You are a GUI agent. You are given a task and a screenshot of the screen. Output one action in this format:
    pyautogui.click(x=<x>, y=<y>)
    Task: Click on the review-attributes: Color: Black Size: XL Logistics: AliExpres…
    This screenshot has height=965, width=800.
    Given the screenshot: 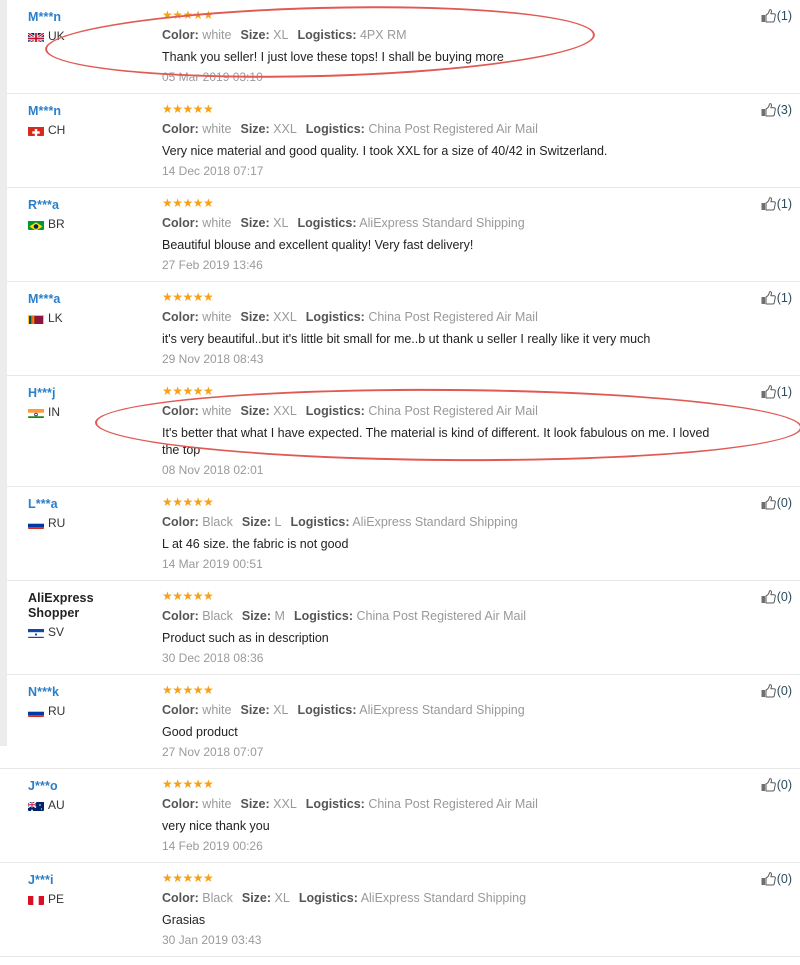 What is the action you would take?
    pyautogui.click(x=442, y=898)
    